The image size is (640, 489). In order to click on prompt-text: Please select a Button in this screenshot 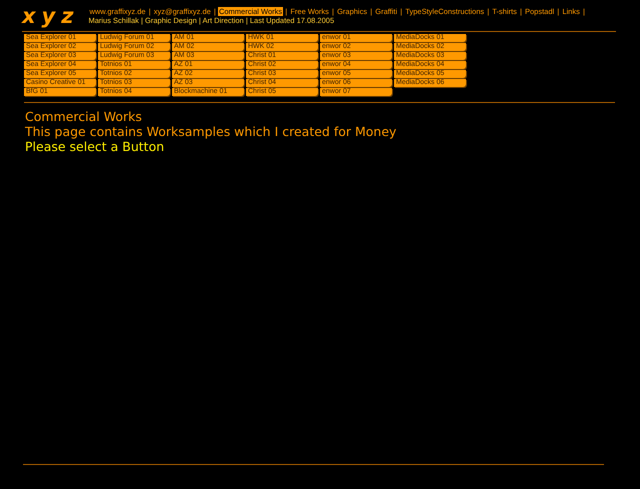, I will do `click(95, 146)`.